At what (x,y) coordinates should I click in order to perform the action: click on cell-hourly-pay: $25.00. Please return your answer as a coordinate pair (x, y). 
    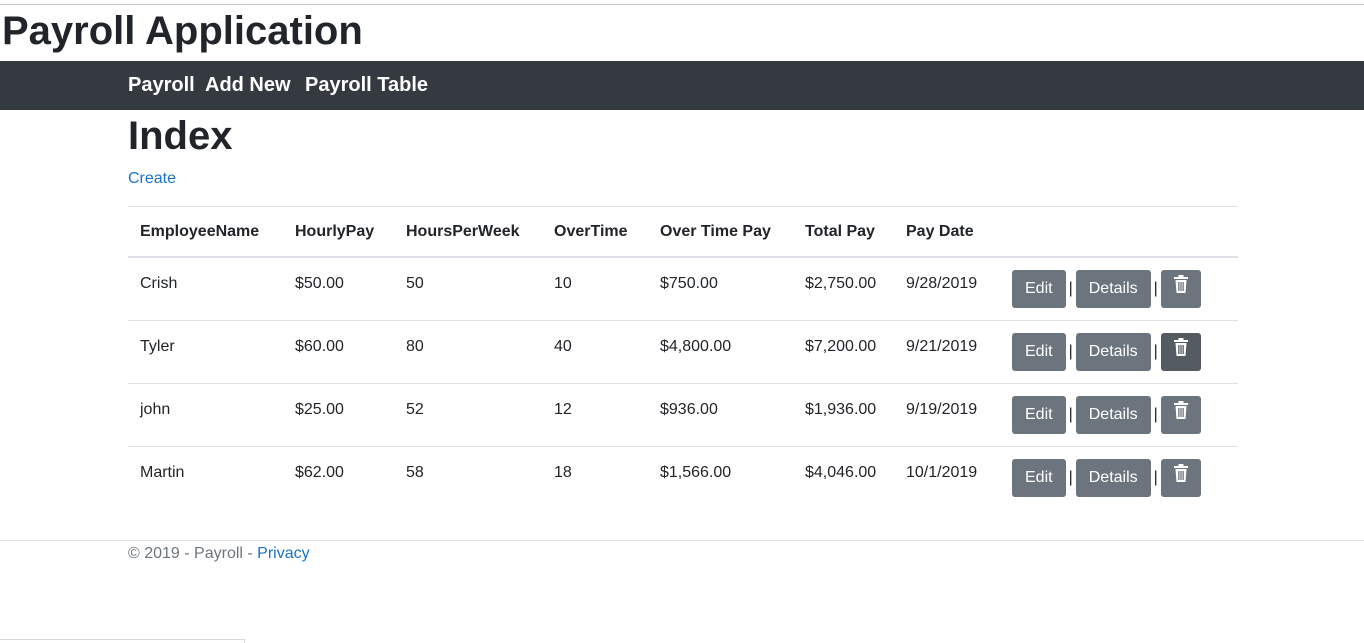
    Looking at the image, I should click on (338, 415).